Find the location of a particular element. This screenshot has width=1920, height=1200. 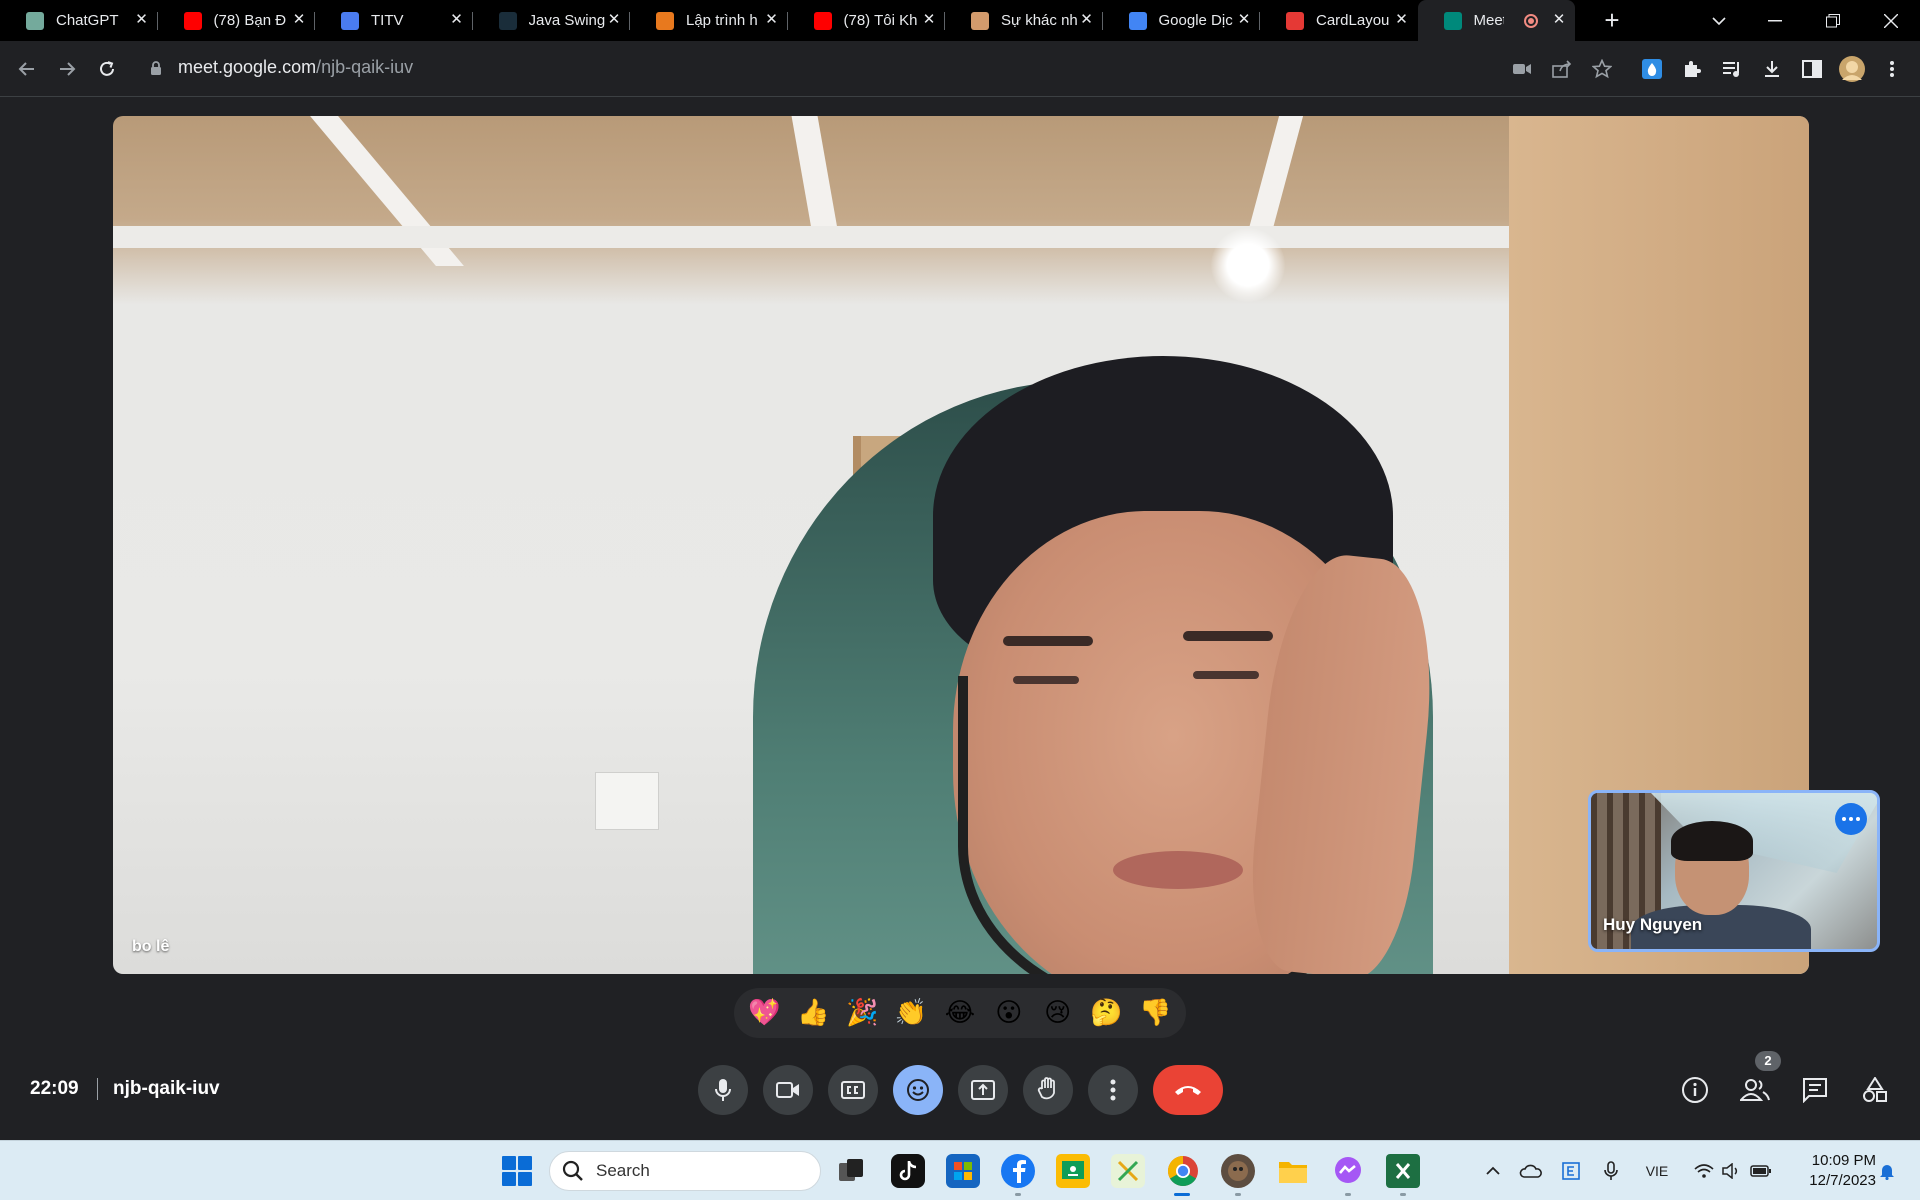

taskbar-clock: 10:09 PM 12/7/2023 is located at coordinates (1836, 1171).